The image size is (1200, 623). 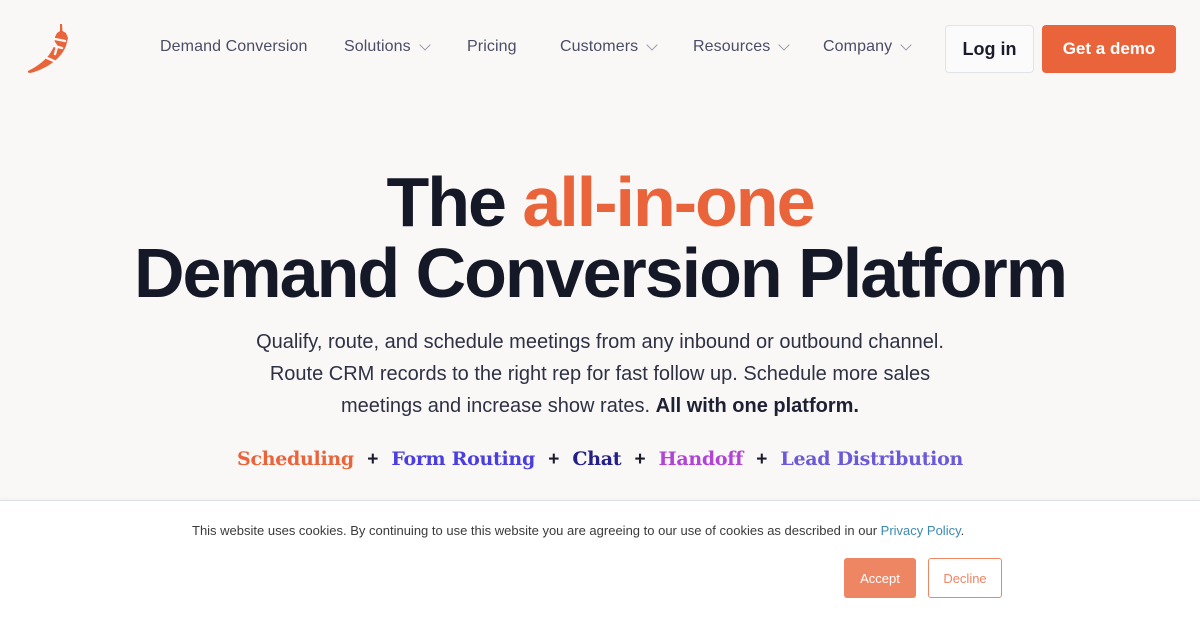 What do you see at coordinates (858, 46) in the screenshot?
I see `nav-item-label: Company` at bounding box center [858, 46].